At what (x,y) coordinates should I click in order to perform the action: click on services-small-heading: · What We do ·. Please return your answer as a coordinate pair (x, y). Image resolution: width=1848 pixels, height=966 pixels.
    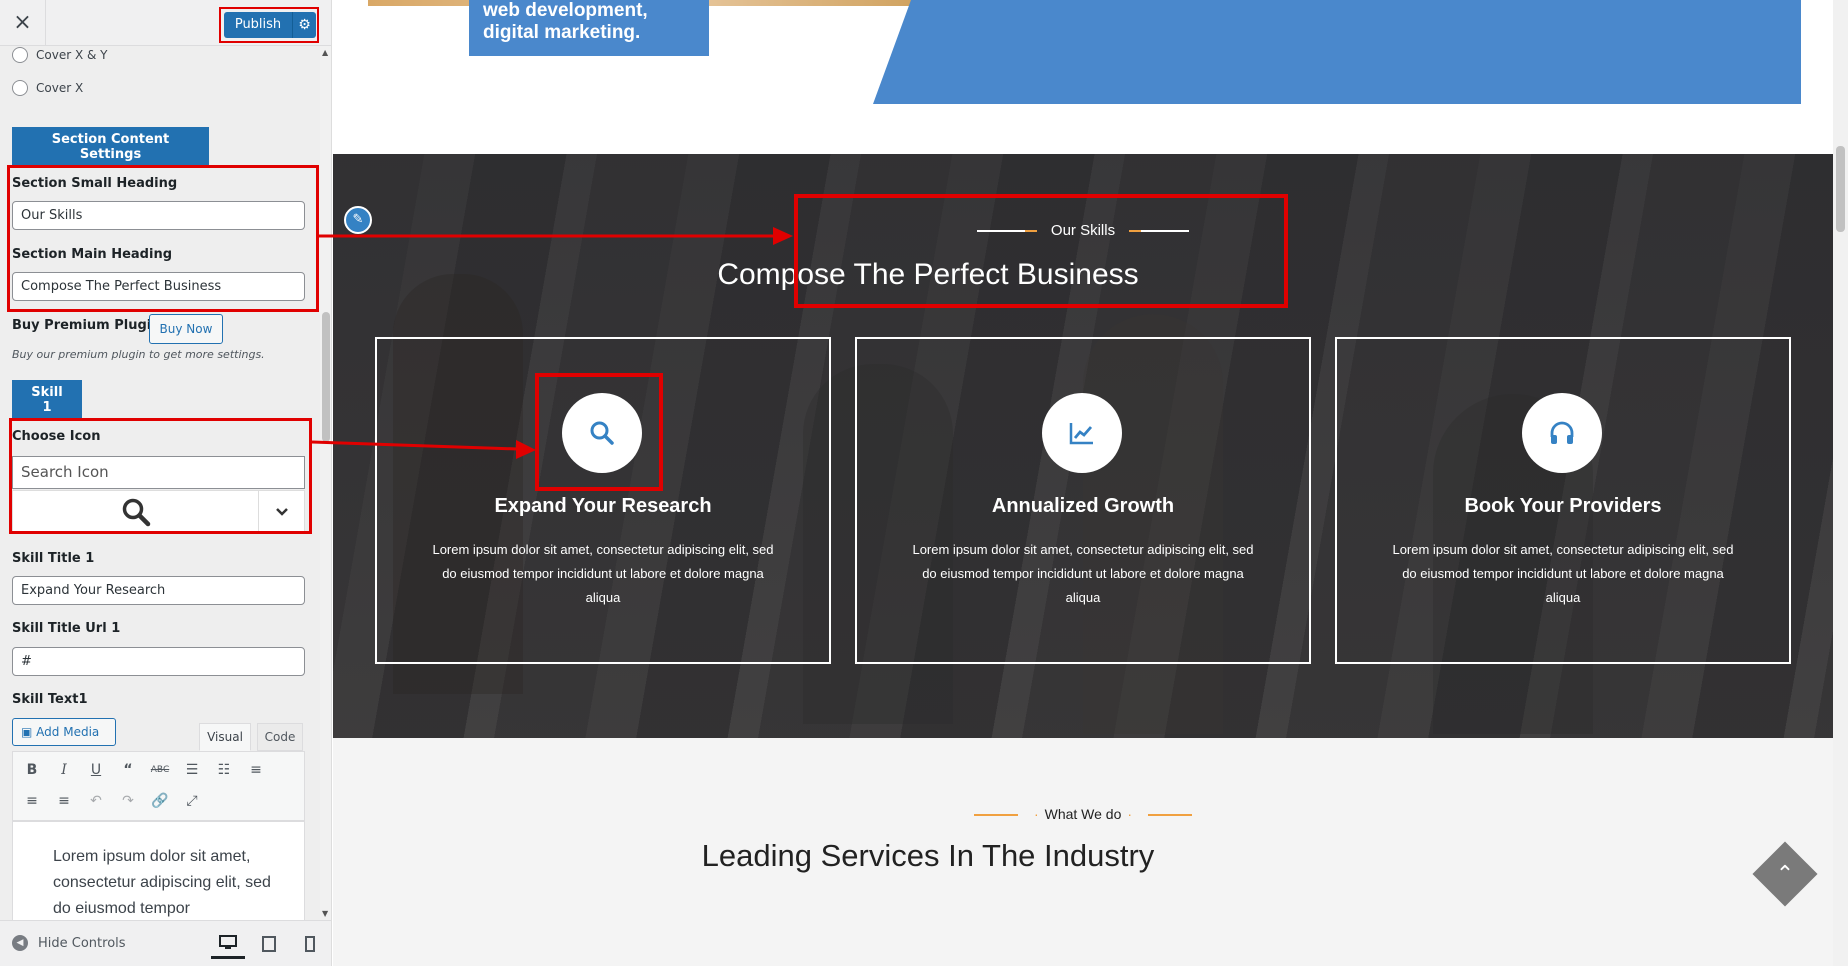
    Looking at the image, I should click on (1083, 814).